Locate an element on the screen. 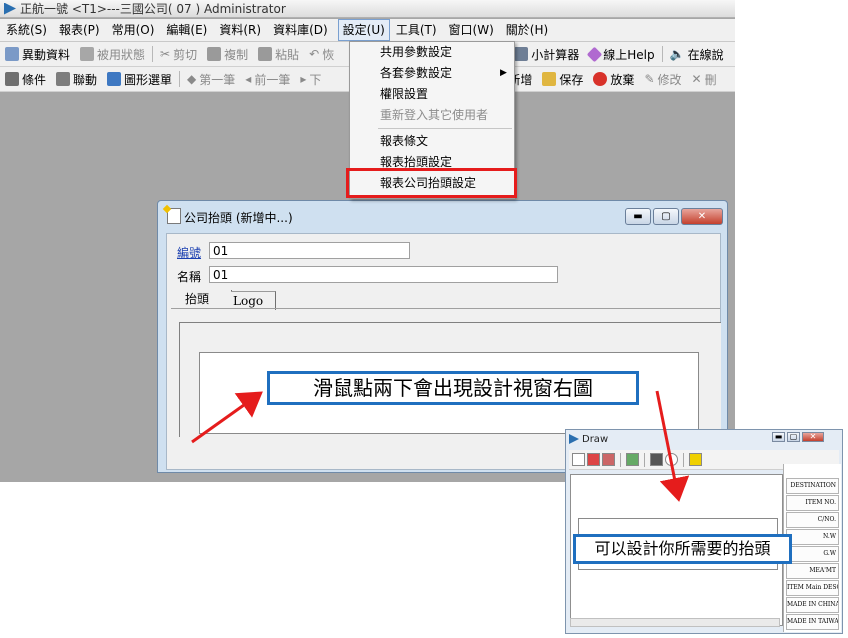  menu-tools: 工具(T) is located at coordinates (416, 30).